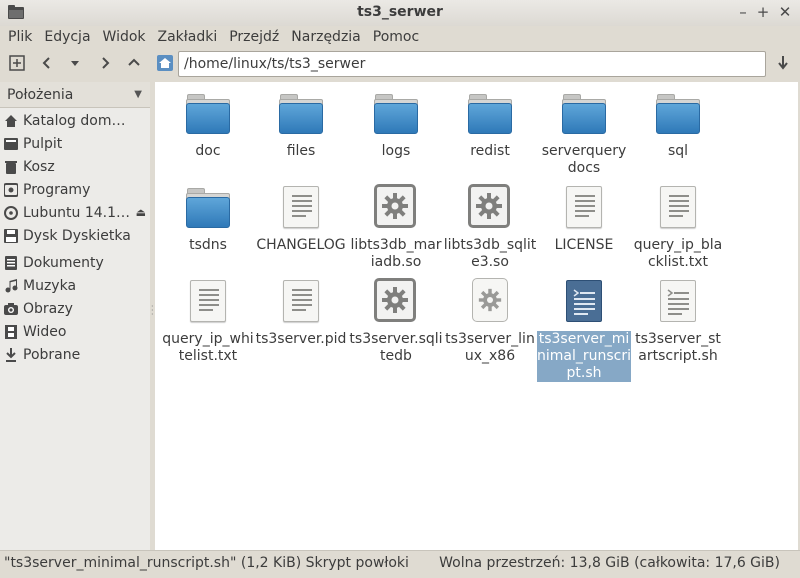 The width and height of the screenshot is (800, 578). I want to click on sidebar-header-label: Położenia, so click(40, 95).